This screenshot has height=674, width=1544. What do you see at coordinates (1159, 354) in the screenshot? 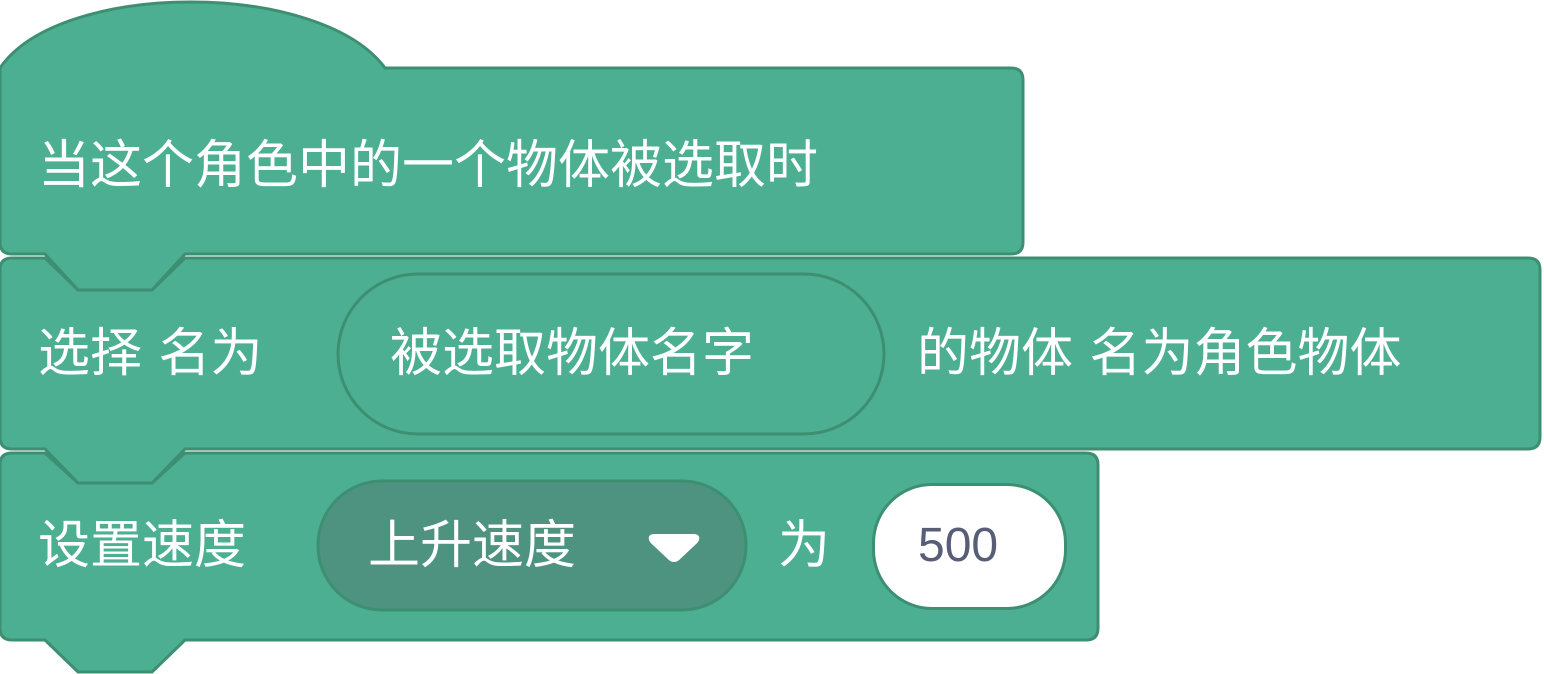
I see `select-block-suffix: 的物体 名为角色物体` at bounding box center [1159, 354].